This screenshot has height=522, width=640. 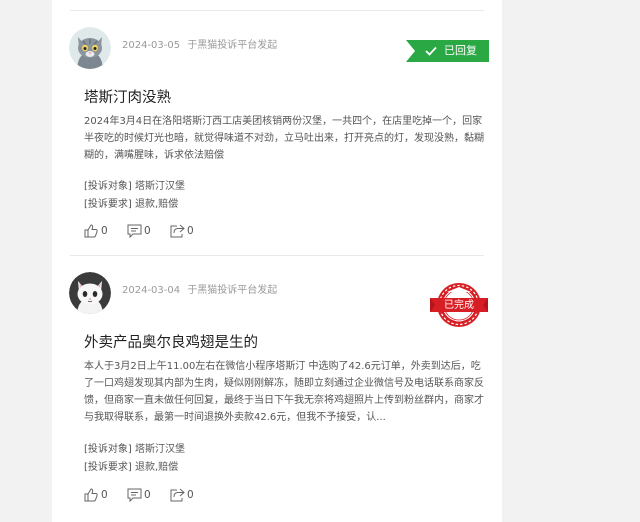 What do you see at coordinates (127, 96) in the screenshot?
I see `post-title: 塔斯汀肉没熟` at bounding box center [127, 96].